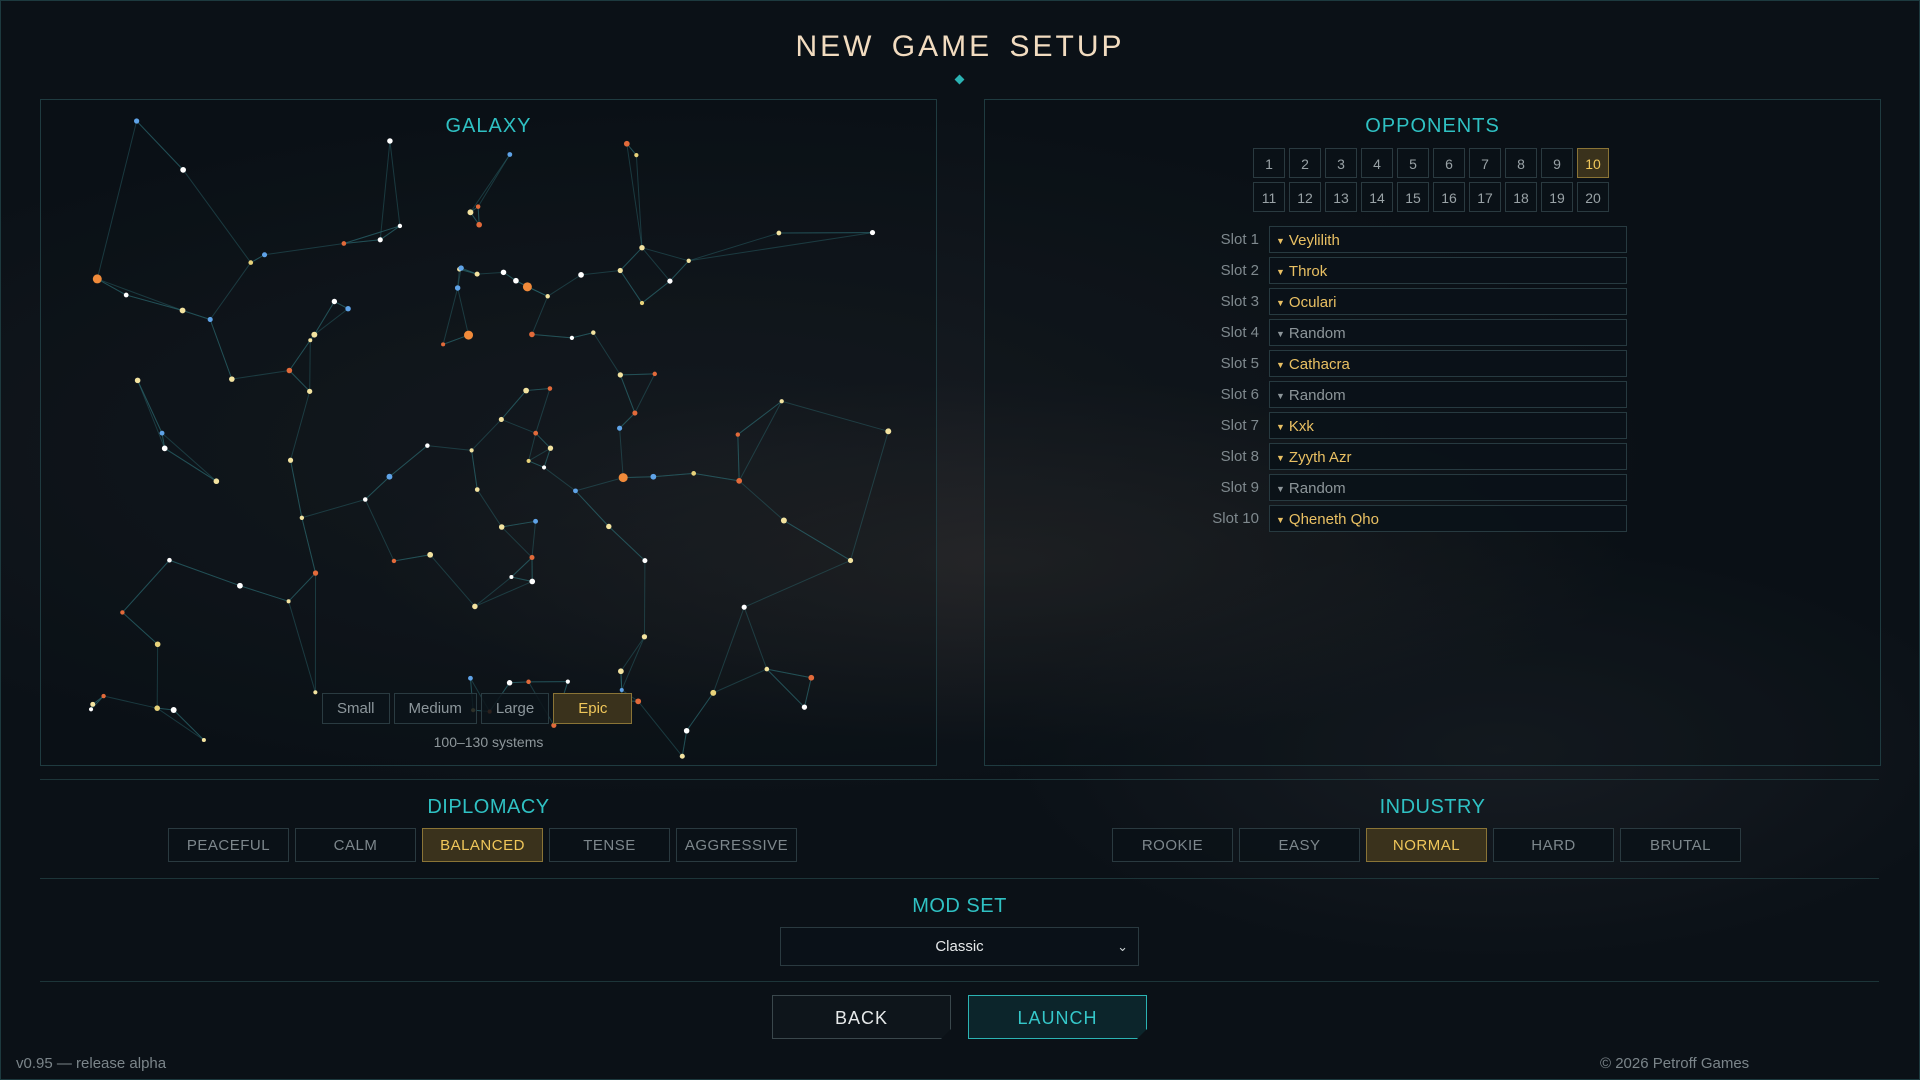 The width and height of the screenshot is (1920, 1080). Describe the element at coordinates (1553, 845) in the screenshot. I see `industry-hard-button: HARD` at that location.